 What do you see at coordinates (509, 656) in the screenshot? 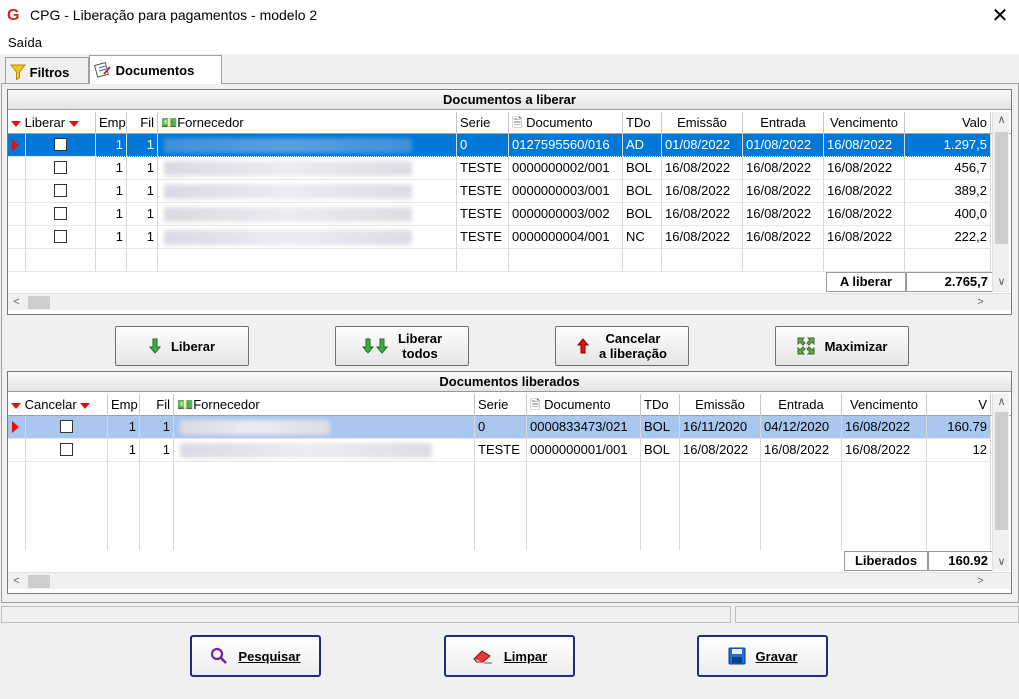
I see `limpar-button: Limpar` at bounding box center [509, 656].